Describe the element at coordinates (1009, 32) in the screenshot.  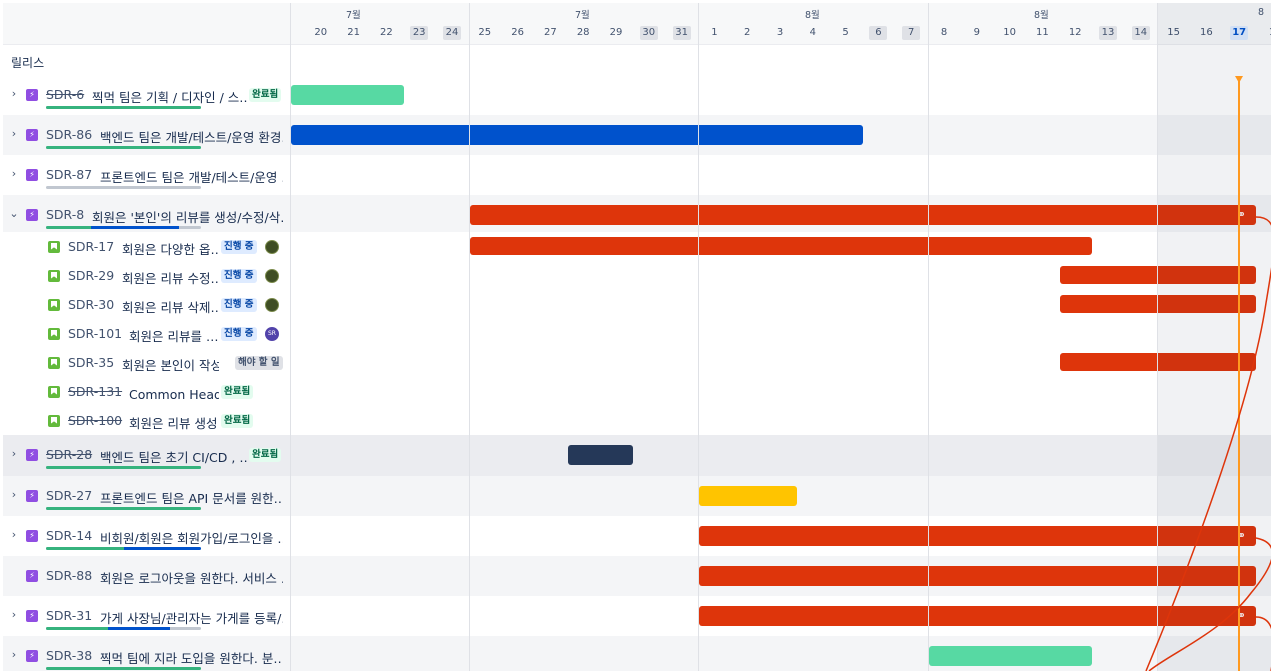
I see `day-label: 10` at that location.